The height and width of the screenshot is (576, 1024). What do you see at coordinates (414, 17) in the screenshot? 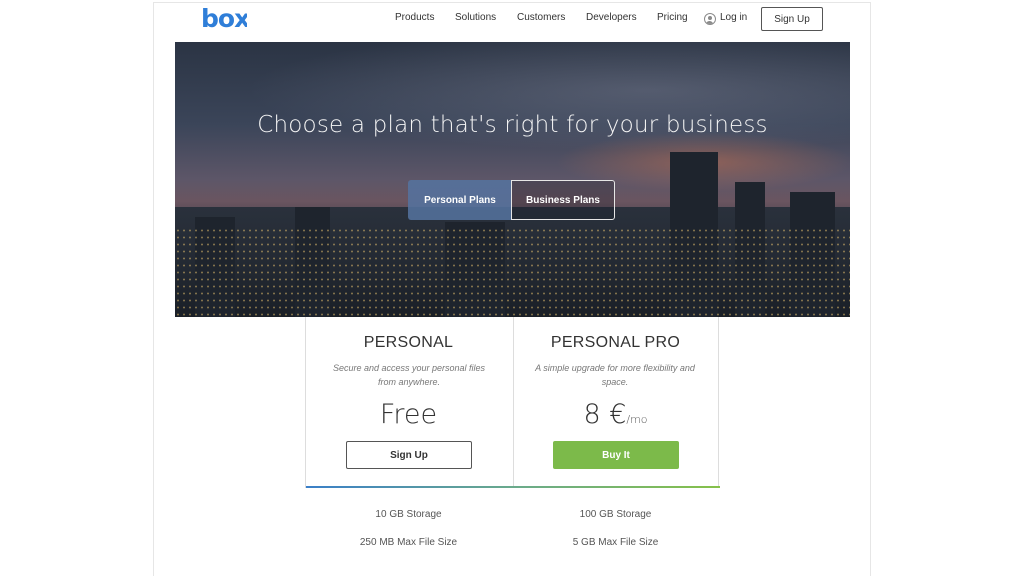
I see `nav-products: Products` at bounding box center [414, 17].